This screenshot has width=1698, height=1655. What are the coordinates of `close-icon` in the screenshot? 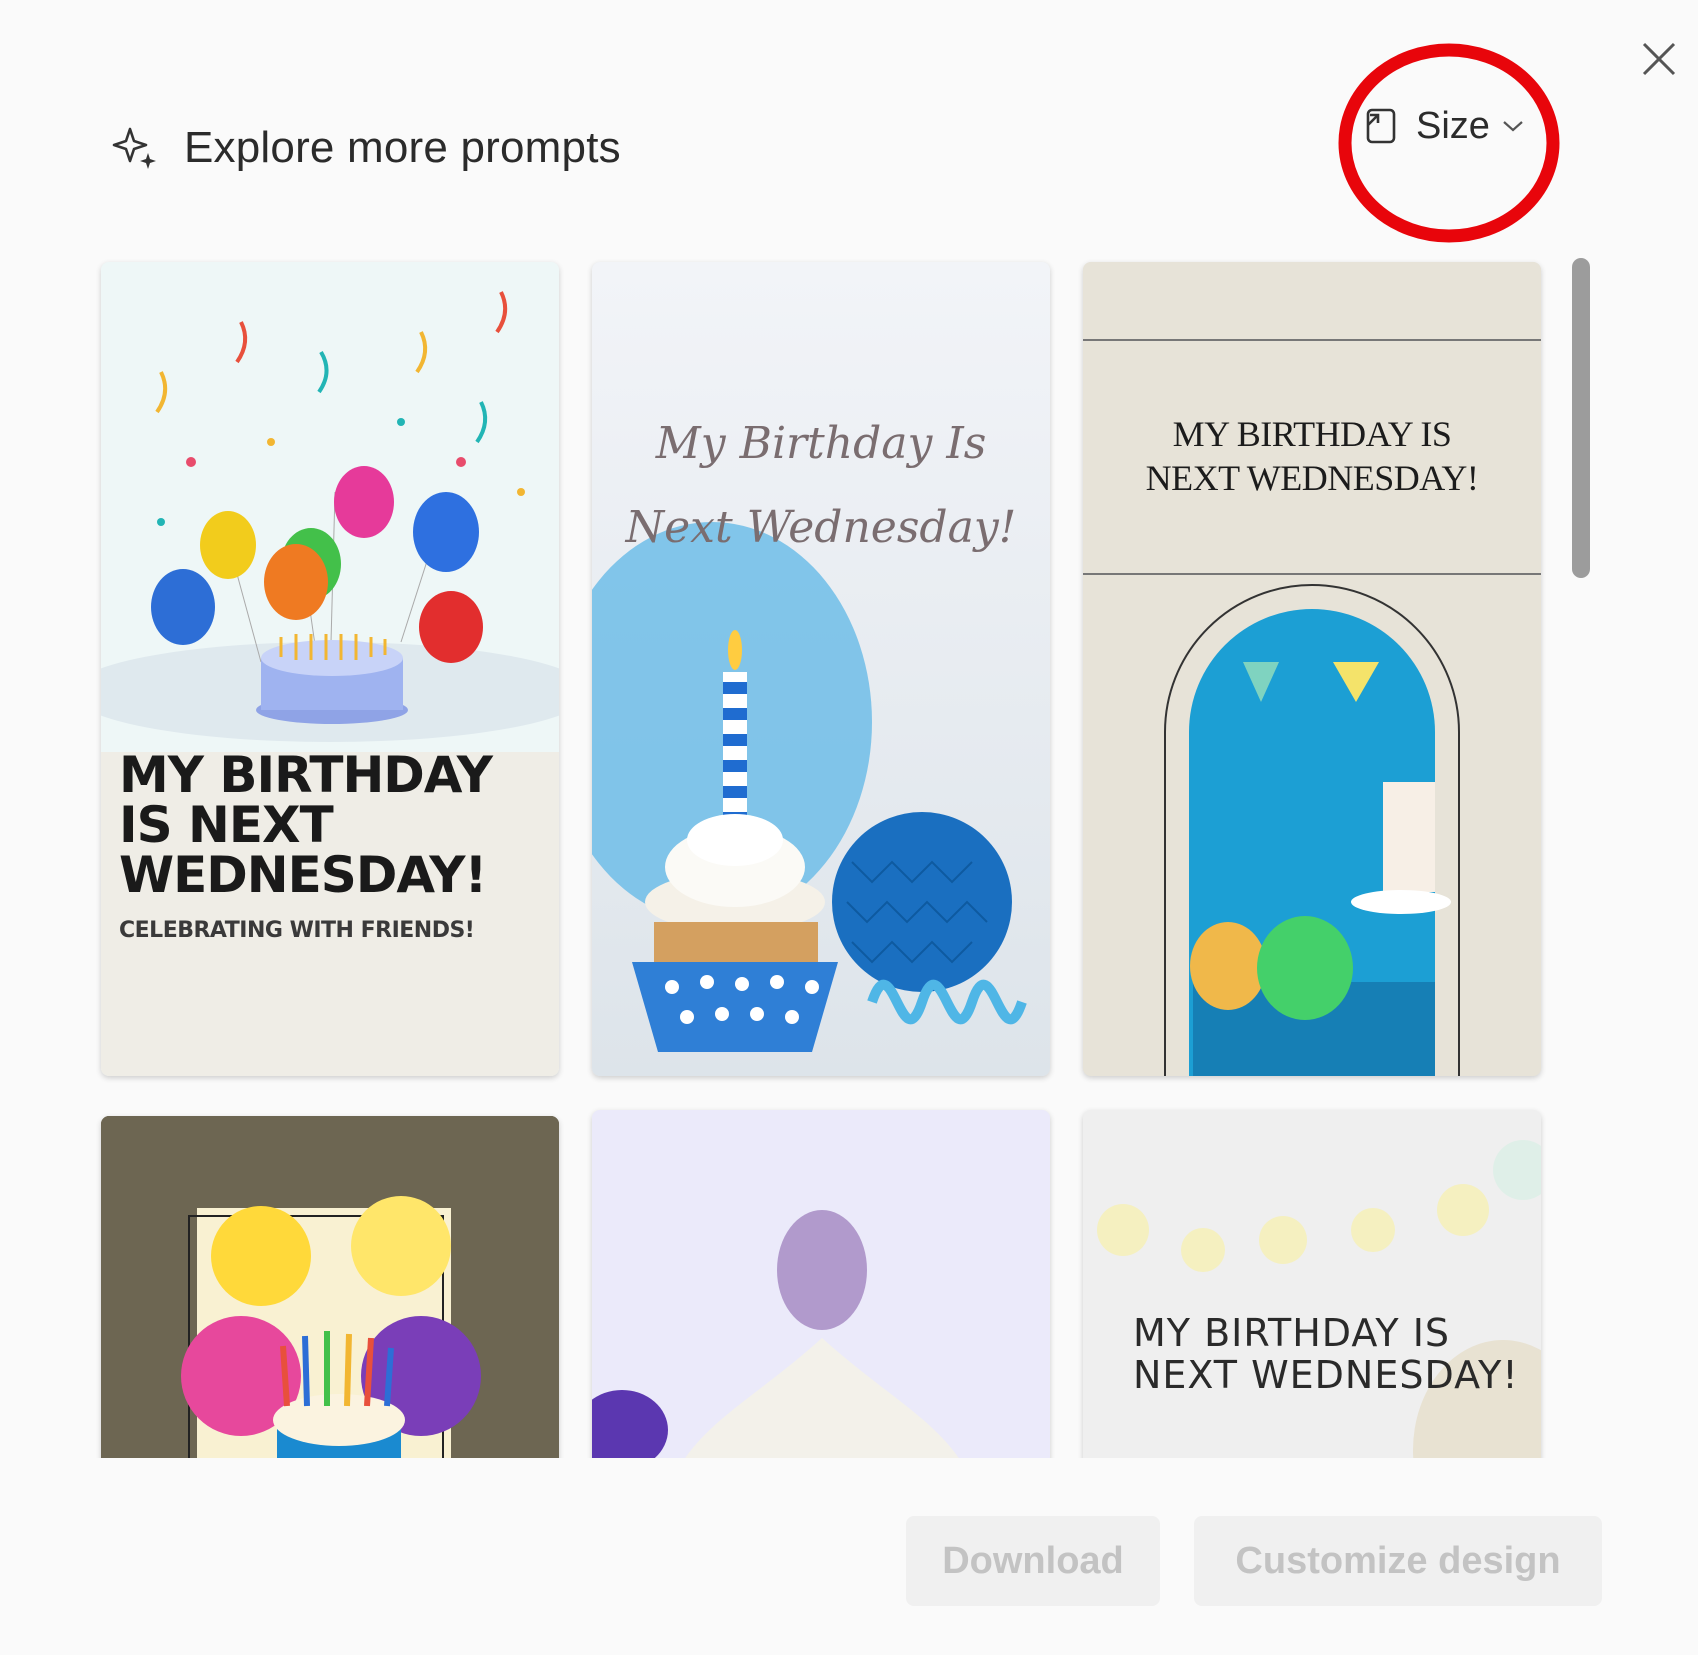 It's located at (1659, 59).